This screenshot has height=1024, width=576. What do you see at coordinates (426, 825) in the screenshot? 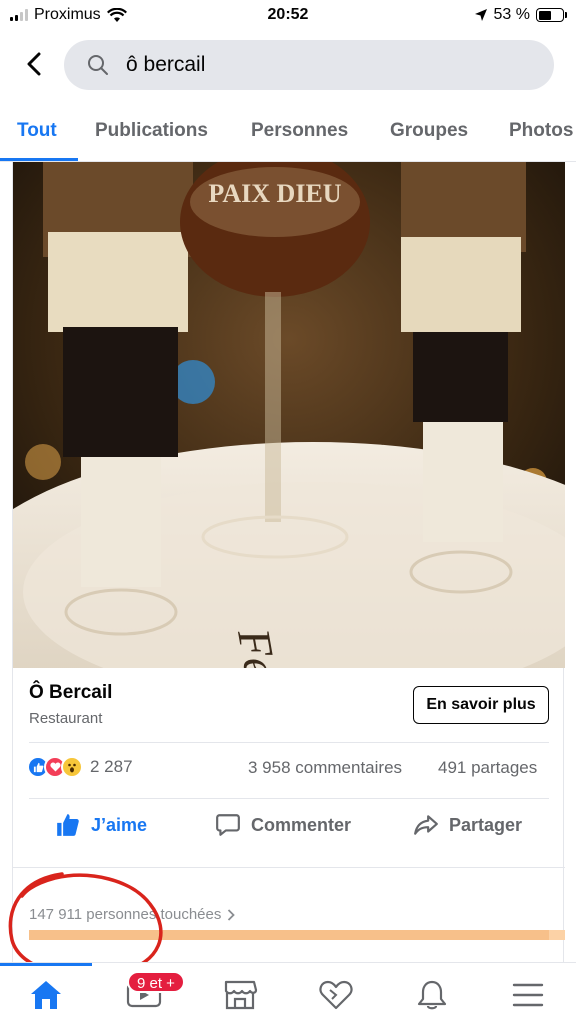
I see `share-arrow-icon` at bounding box center [426, 825].